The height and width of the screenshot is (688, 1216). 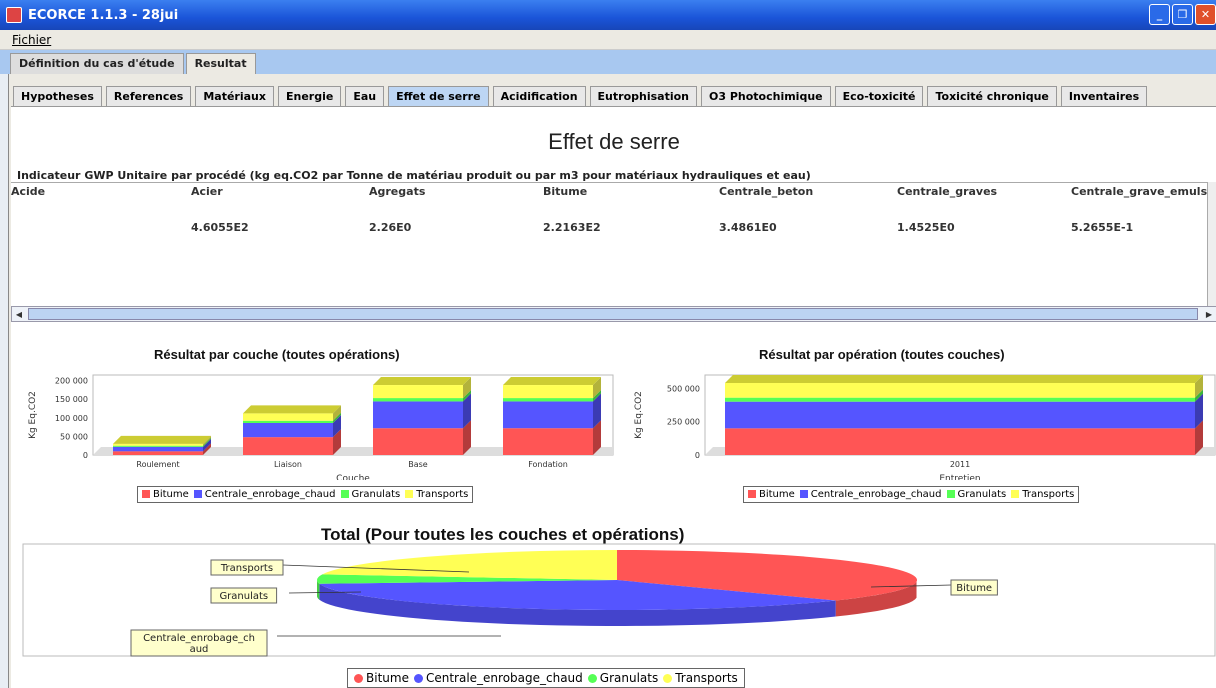 I want to click on y-tick-label: 200 000, so click(x=71, y=381).